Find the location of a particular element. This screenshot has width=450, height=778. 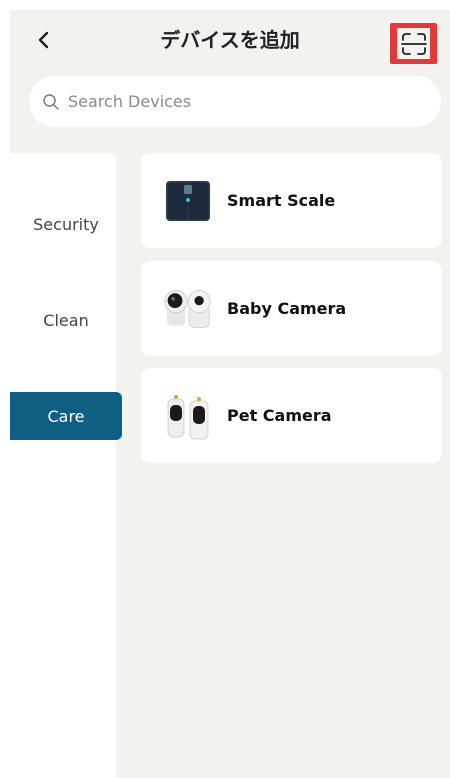

header: デバイスを追加 is located at coordinates (230, 39).